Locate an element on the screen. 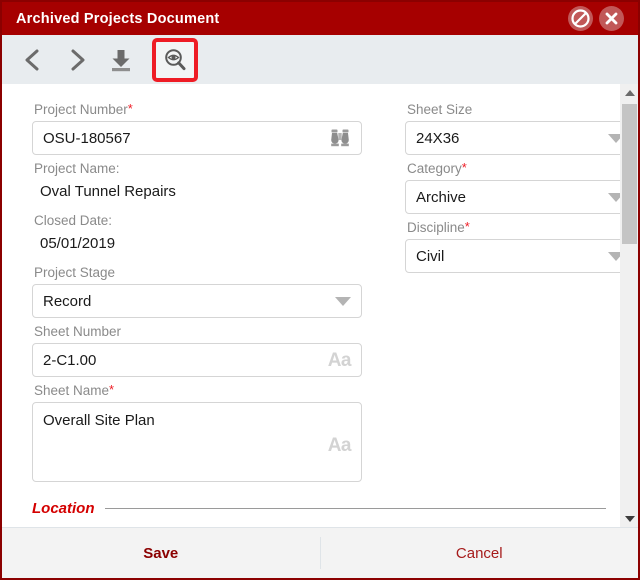 This screenshot has width=640, height=580. label-discipline: Discipline* is located at coordinates (438, 227).